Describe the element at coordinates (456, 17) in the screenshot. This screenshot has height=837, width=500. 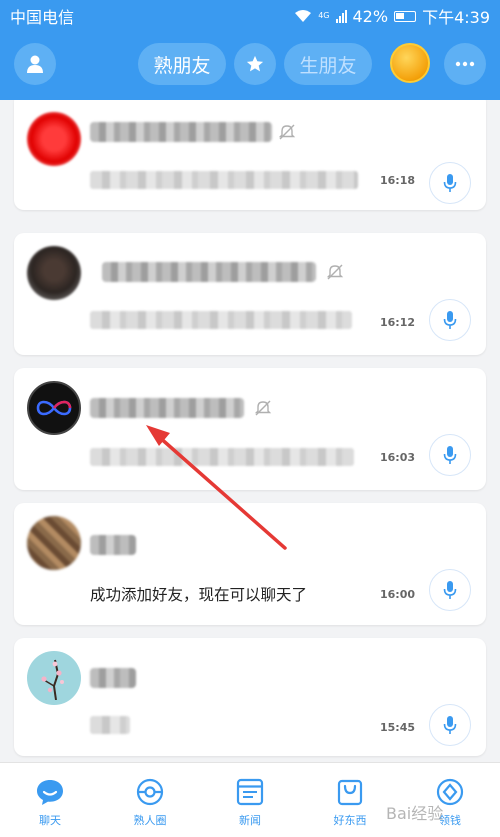
I see `clock: 下午4:39` at that location.